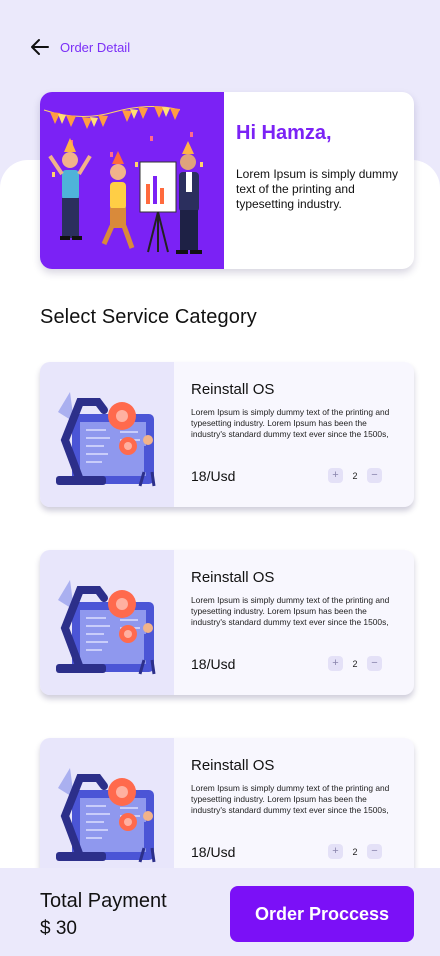  I want to click on greeting-heading: Hi Hamza,, so click(284, 133).